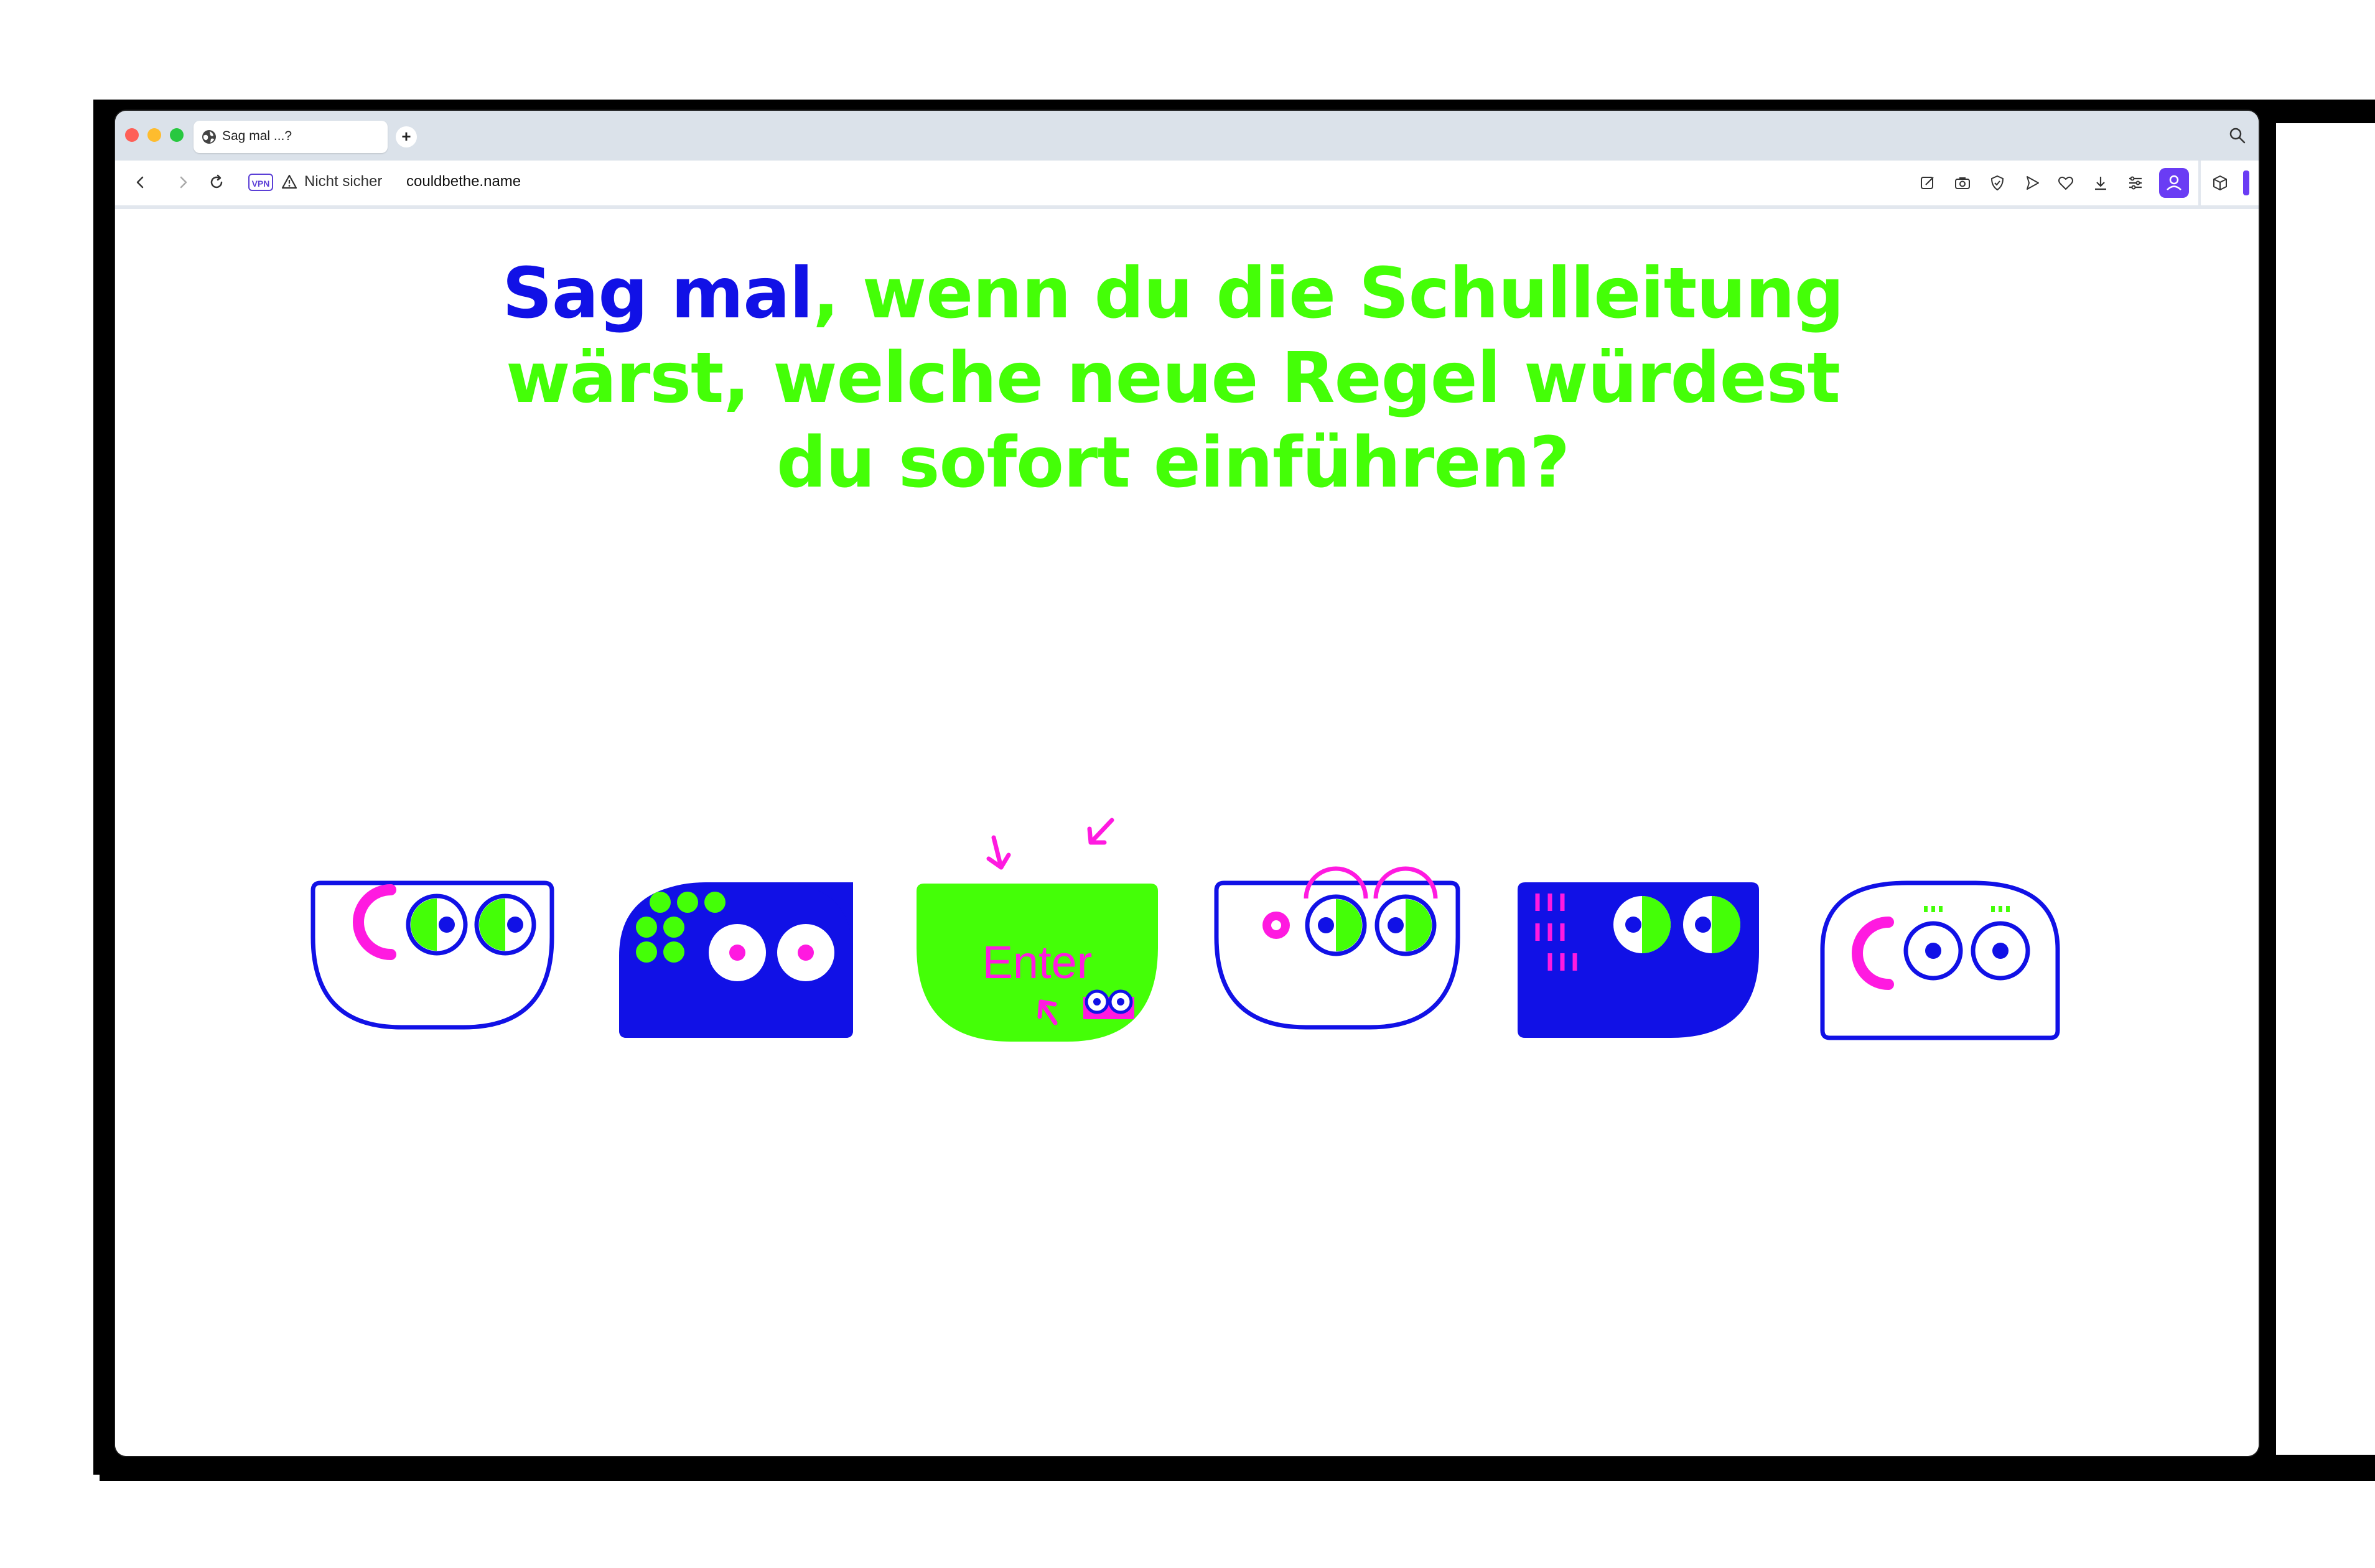 Image resolution: width=2375 pixels, height=1568 pixels. Describe the element at coordinates (257, 136) in the screenshot. I see `tab-title: Sag mal ...?` at that location.